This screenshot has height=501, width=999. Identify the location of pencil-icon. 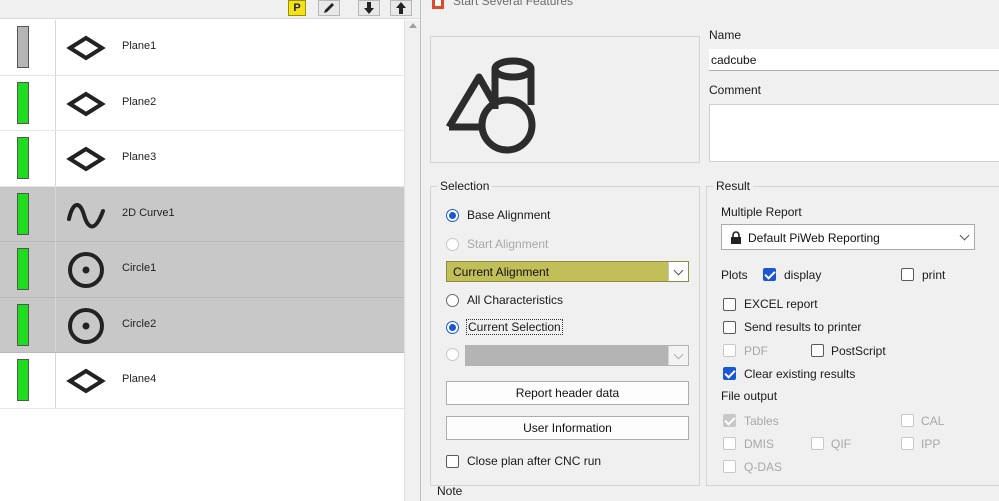
(329, 8).